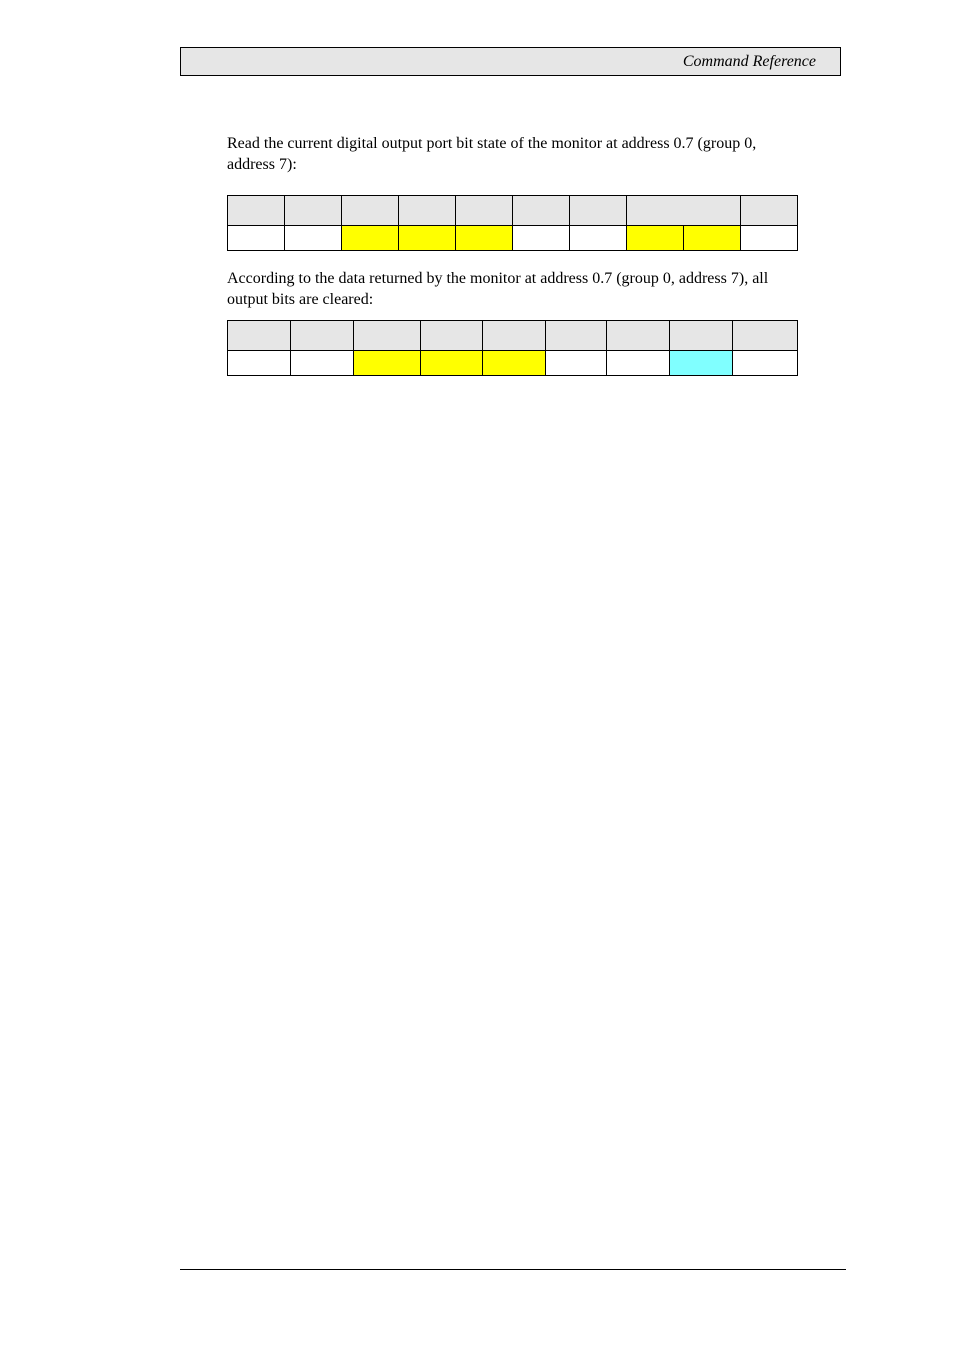  Describe the element at coordinates (749, 61) in the screenshot. I see `header-title: Command Reference` at that location.